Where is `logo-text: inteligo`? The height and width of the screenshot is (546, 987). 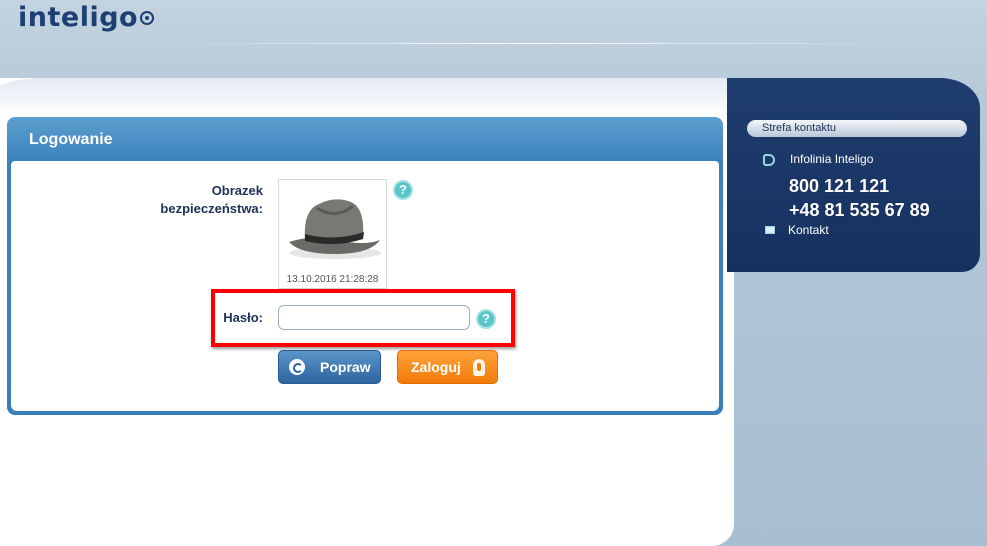
logo-text: inteligo is located at coordinates (78, 17).